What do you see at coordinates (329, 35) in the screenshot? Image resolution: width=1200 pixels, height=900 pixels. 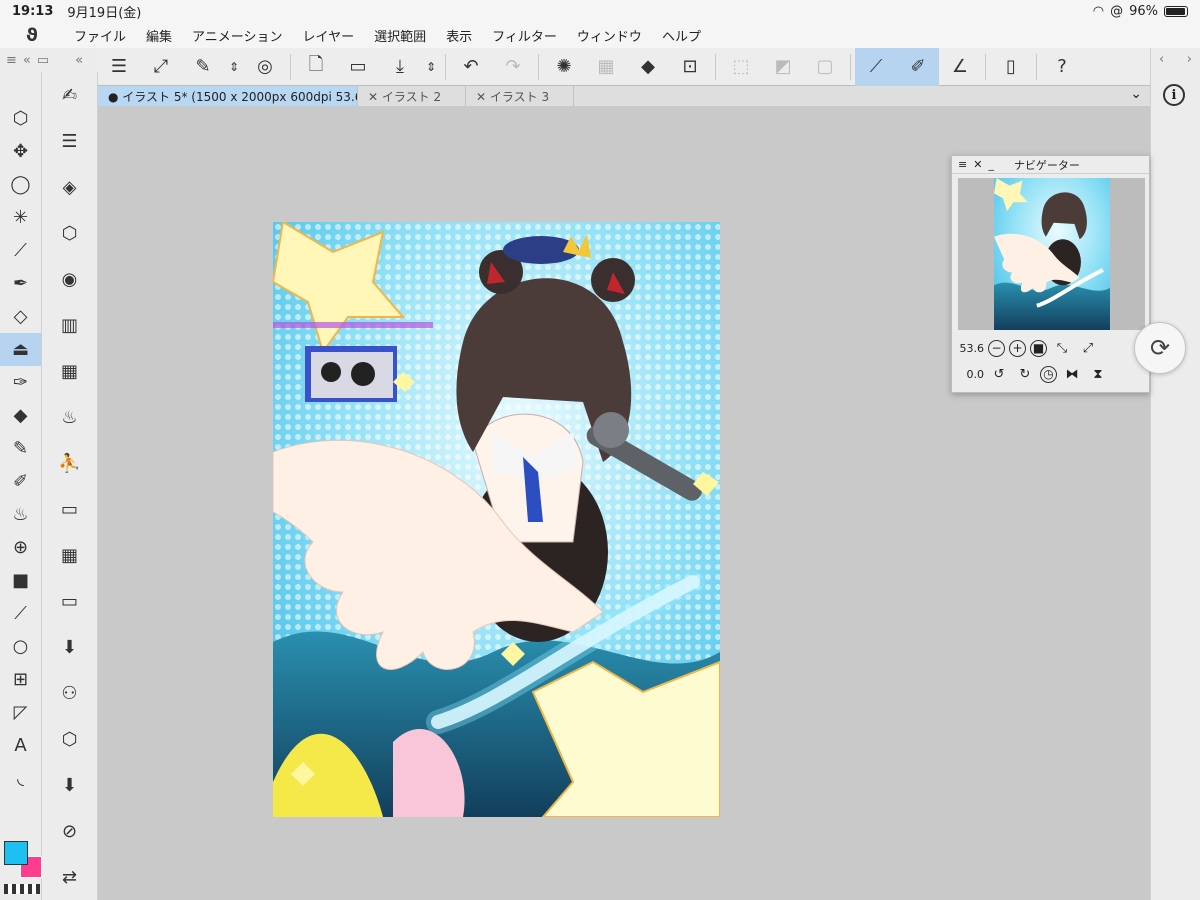 I see `menu-layer: レイヤー` at bounding box center [329, 35].